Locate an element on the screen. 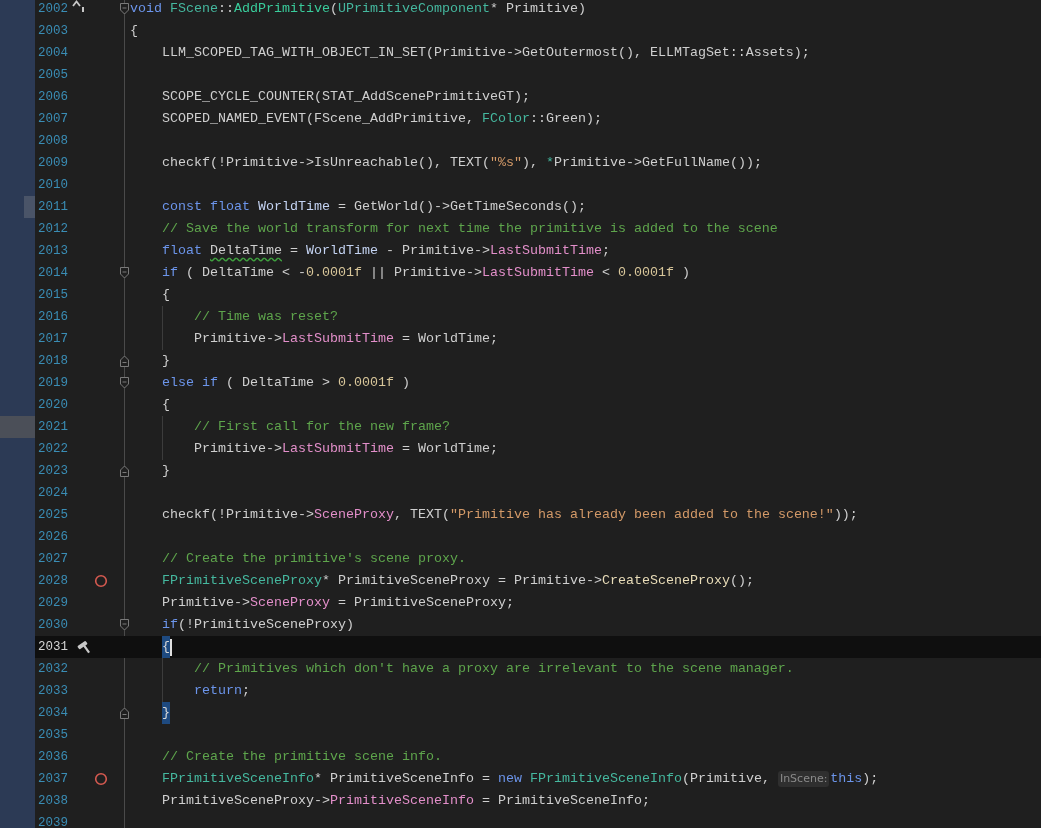 The width and height of the screenshot is (1041, 828). up-arrow-icon is located at coordinates (78, 6).